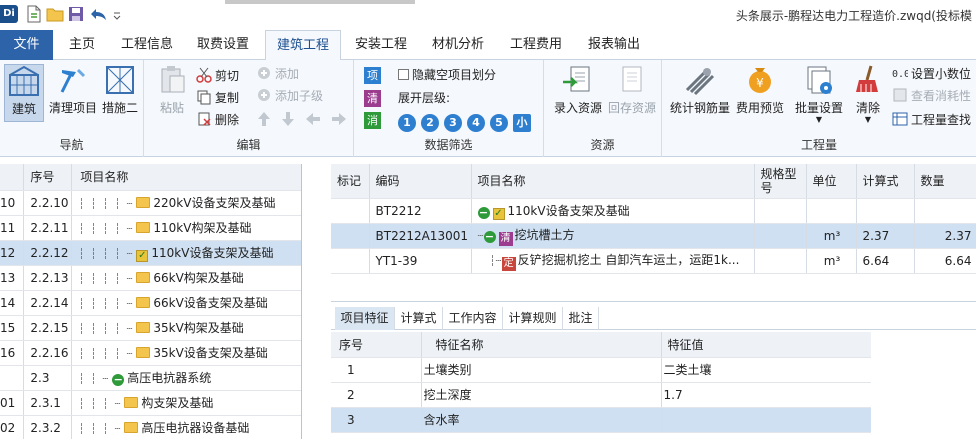 The height and width of the screenshot is (439, 976). I want to click on tree-row: 14 2.2.14 ┆ ┆ ┆ ┆ ┄ 66kV设备支架及基础, so click(150, 303).